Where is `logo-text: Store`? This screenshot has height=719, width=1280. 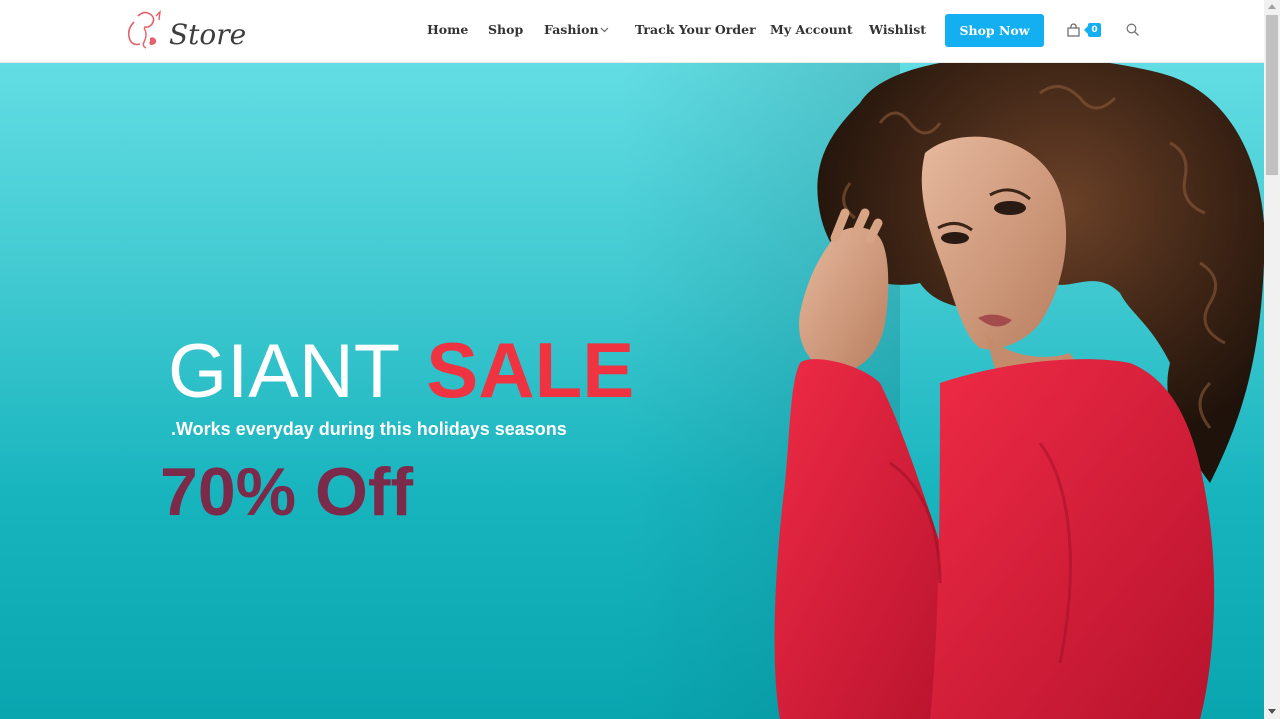
logo-text: Store is located at coordinates (208, 34).